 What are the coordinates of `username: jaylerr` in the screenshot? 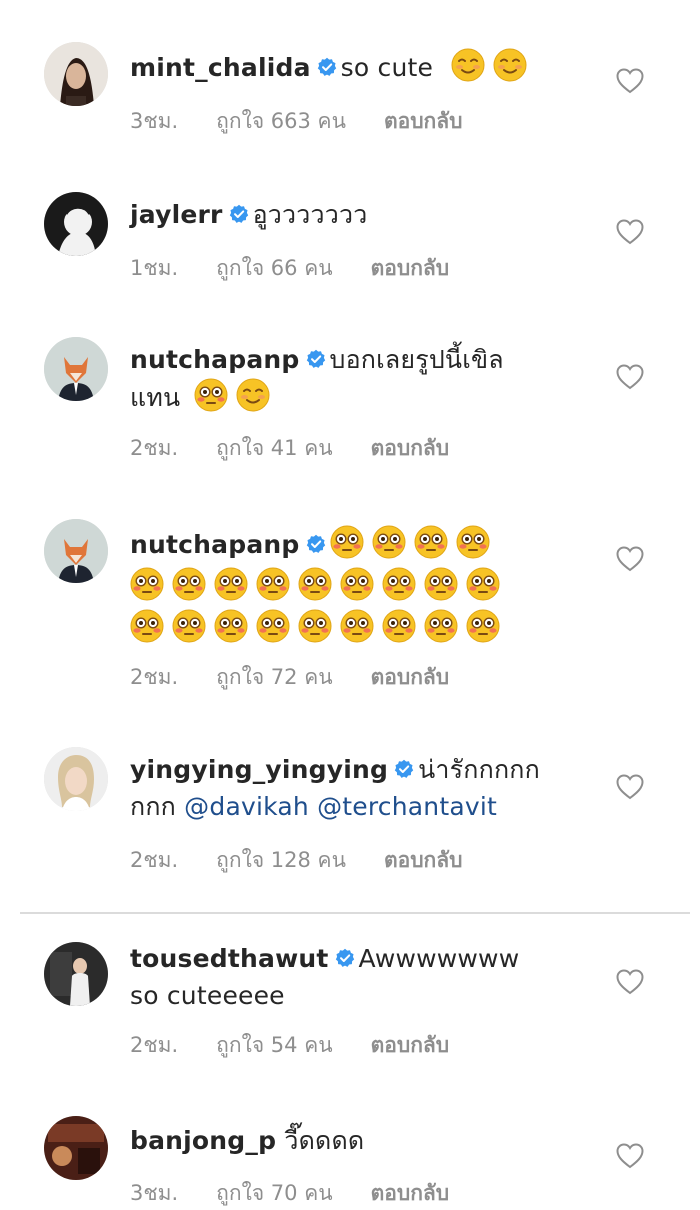 It's located at (176, 214).